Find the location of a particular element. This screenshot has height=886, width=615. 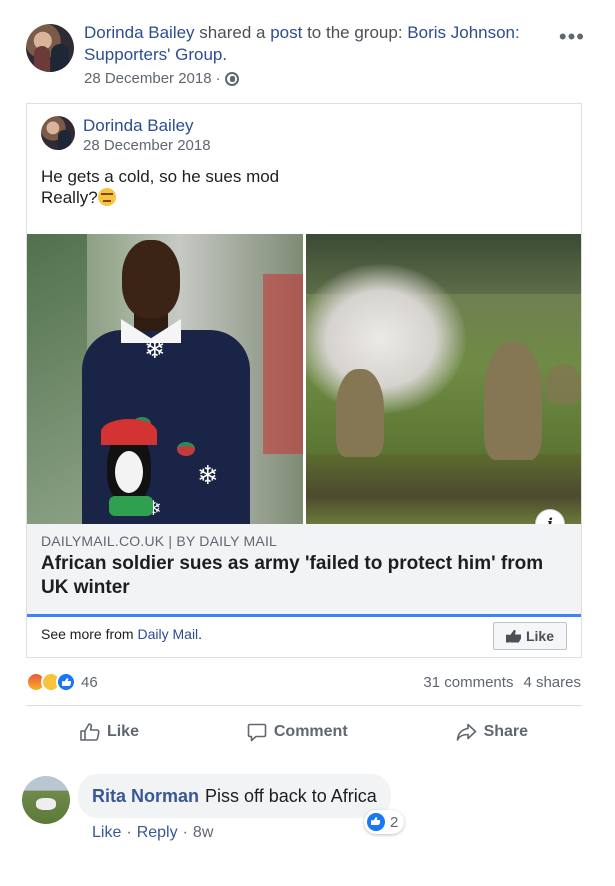

thumbs-up-outline-icon is located at coordinates (90, 732).